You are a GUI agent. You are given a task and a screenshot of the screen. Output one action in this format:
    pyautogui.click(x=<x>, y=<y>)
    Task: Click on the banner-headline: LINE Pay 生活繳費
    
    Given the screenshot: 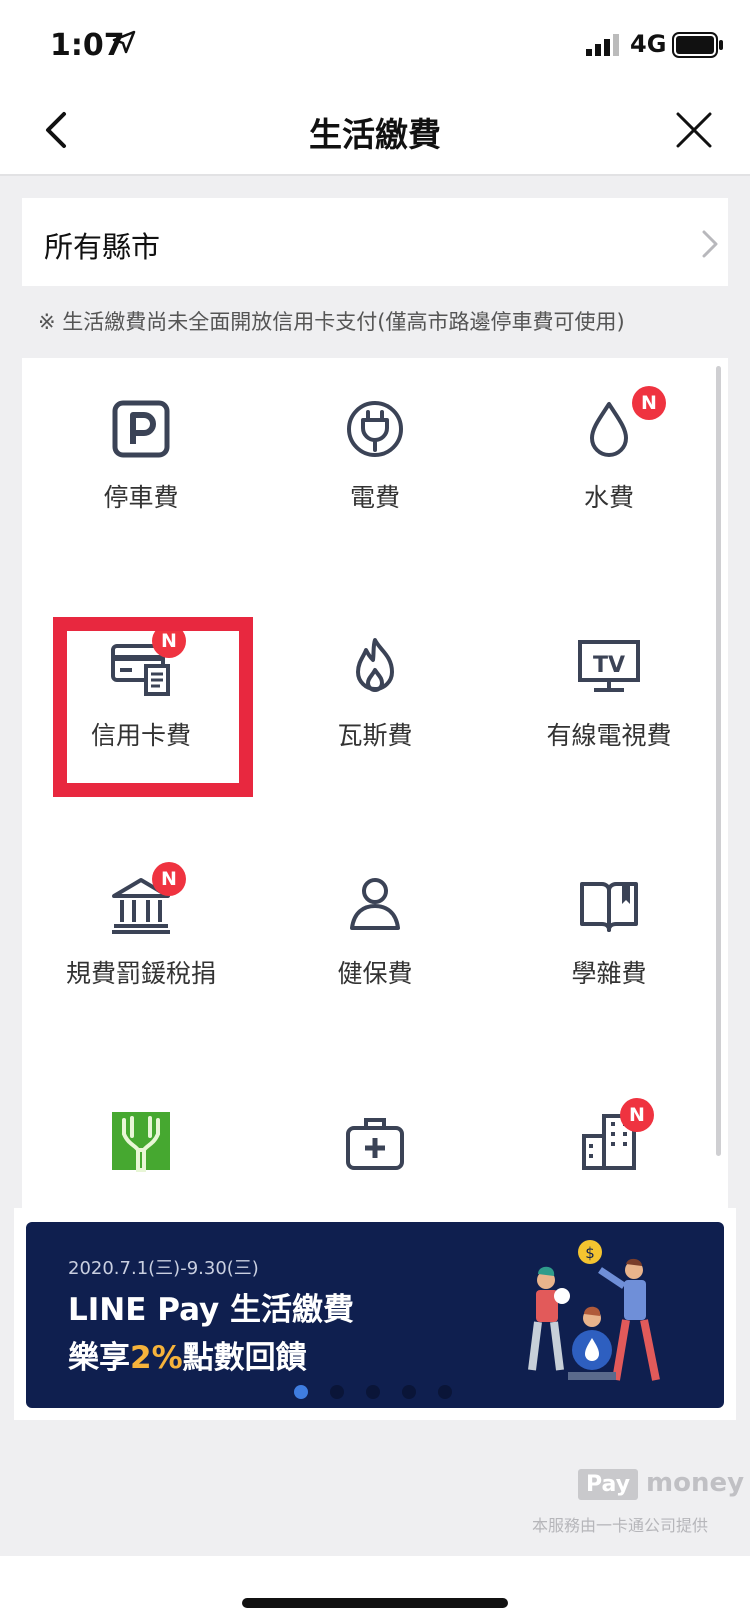 What is the action you would take?
    pyautogui.click(x=211, y=1310)
    